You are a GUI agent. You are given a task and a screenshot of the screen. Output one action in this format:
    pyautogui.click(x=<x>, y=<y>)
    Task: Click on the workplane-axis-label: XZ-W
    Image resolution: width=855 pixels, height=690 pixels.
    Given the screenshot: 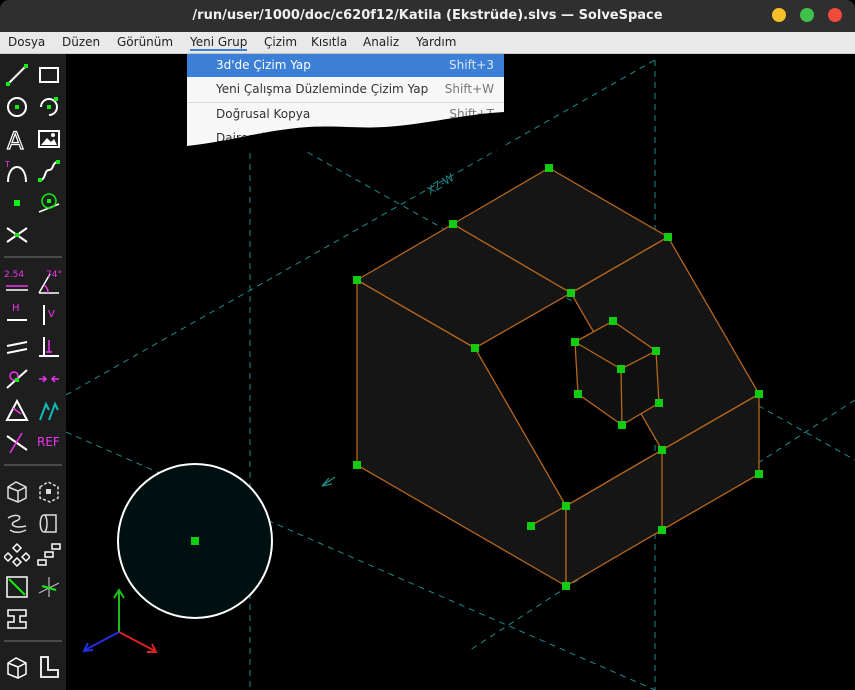 What is the action you would take?
    pyautogui.click(x=441, y=184)
    